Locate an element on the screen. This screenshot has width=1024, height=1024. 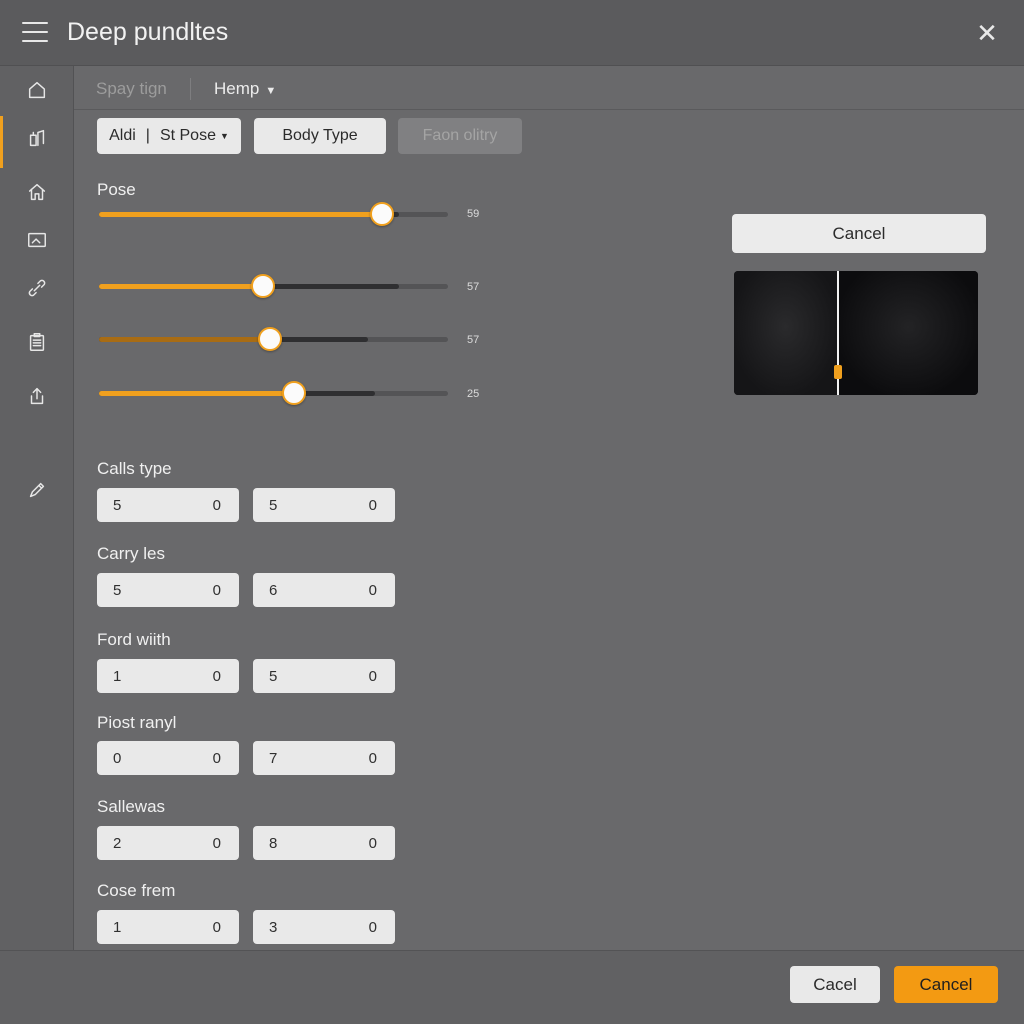
sidebar-item-image is located at coordinates (37, 240).